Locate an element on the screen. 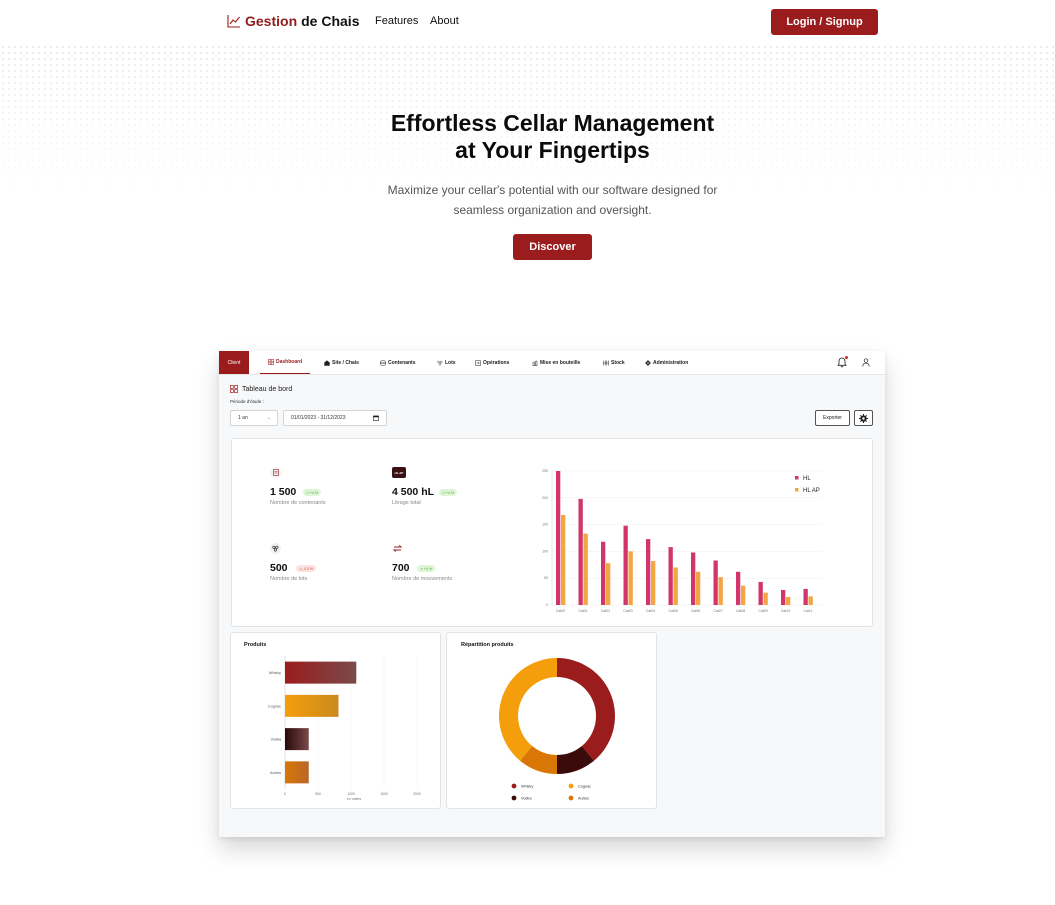  trend-chart-icon is located at coordinates (233, 21).